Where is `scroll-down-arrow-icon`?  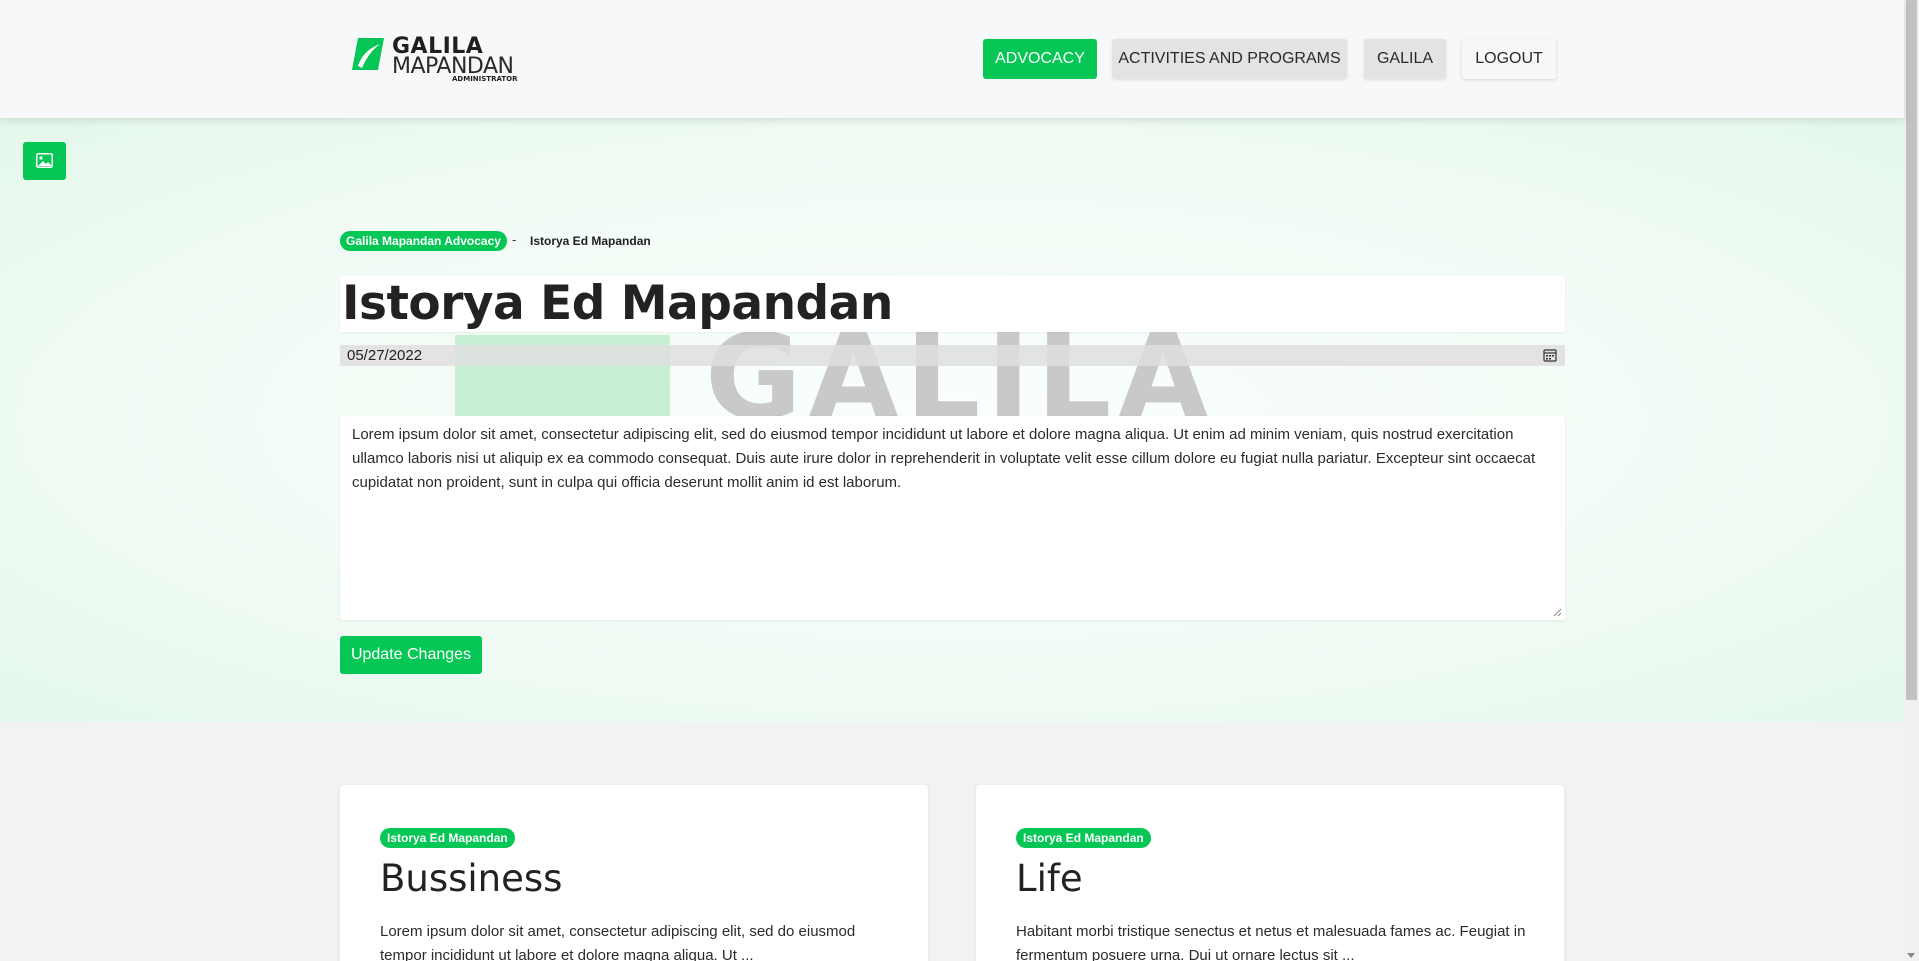 scroll-down-arrow-icon is located at coordinates (1911, 955).